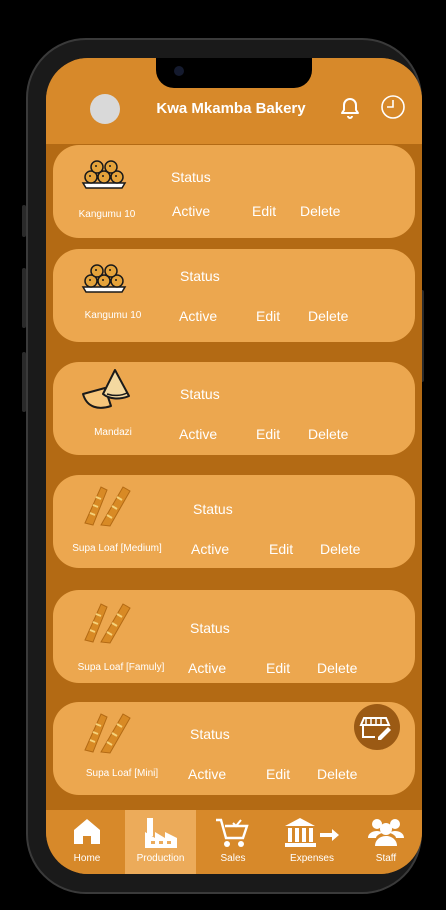  I want to click on factory-icon, so click(160, 833).